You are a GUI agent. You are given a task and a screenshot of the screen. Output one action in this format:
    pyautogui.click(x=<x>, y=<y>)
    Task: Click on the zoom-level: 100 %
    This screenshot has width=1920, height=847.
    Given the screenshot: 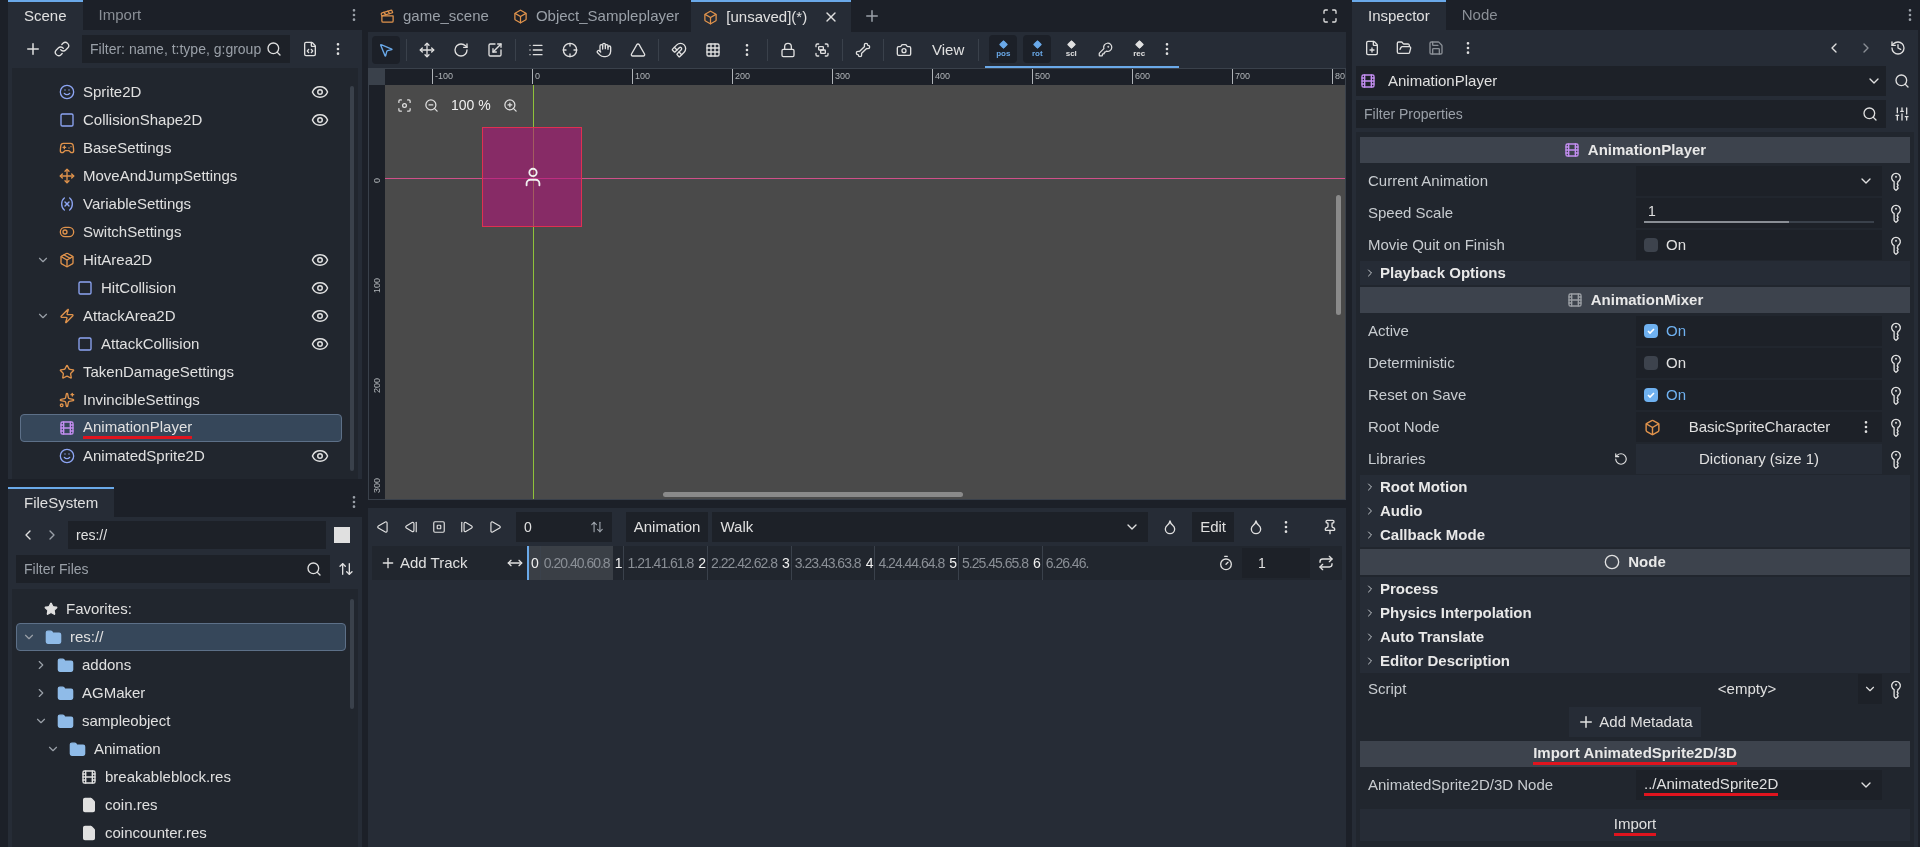 What is the action you would take?
    pyautogui.click(x=471, y=105)
    